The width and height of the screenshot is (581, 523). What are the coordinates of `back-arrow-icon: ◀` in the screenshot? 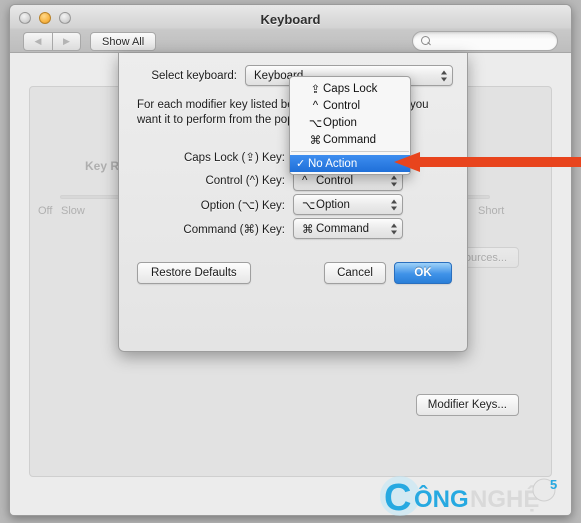 It's located at (38, 41).